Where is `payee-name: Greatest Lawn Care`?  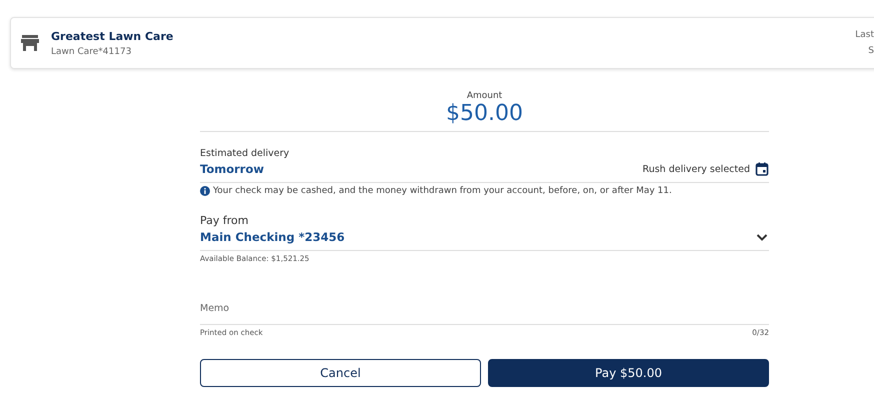
payee-name: Greatest Lawn Care is located at coordinates (112, 36).